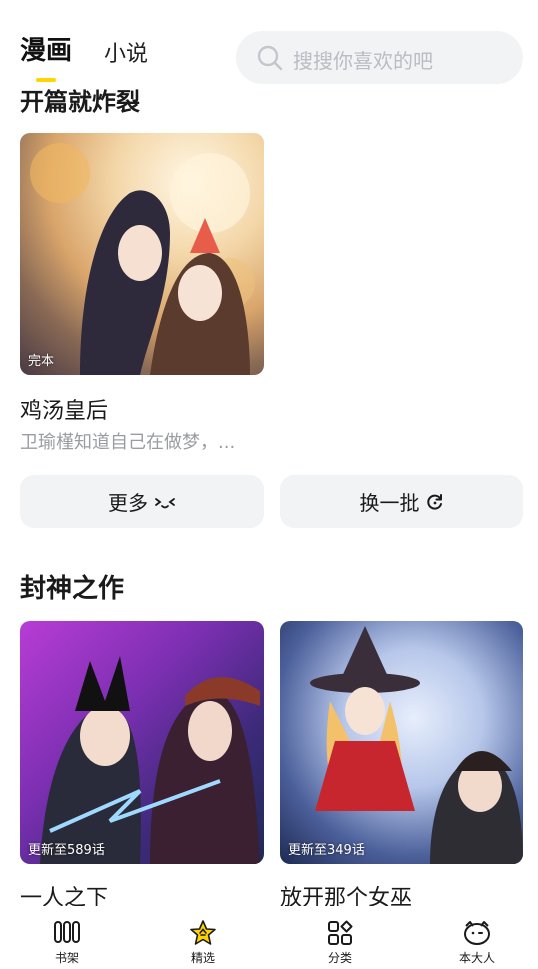  What do you see at coordinates (389, 503) in the screenshot?
I see `refresh-button-label: 换一批` at bounding box center [389, 503].